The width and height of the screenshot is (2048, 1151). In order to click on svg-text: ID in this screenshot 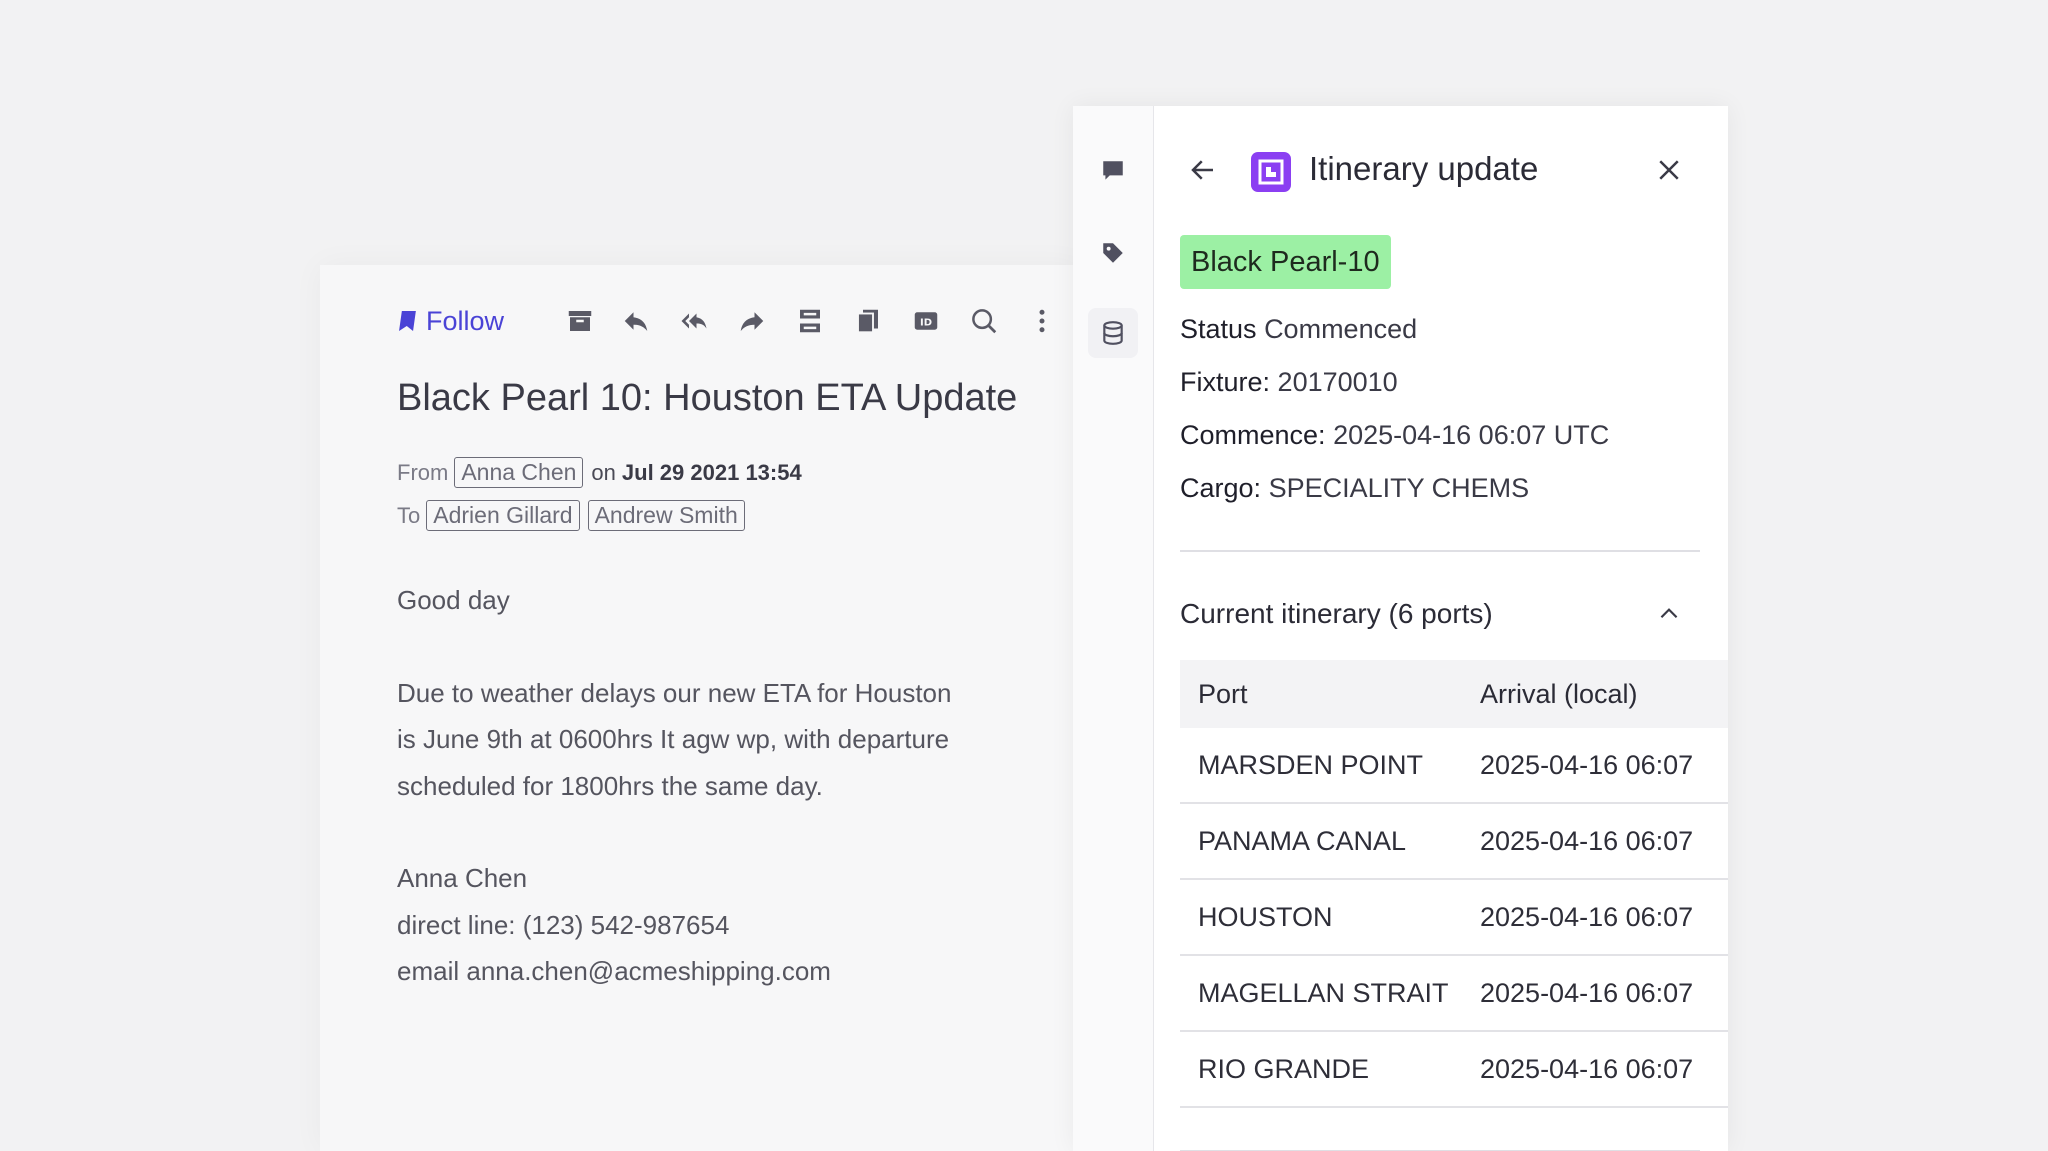, I will do `click(926, 322)`.